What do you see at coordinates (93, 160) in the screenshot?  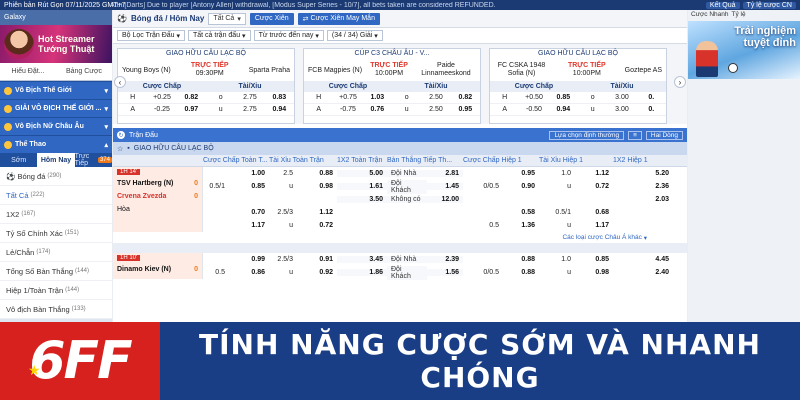 I see `subtab-live: Trực Tiếp 374` at bounding box center [93, 160].